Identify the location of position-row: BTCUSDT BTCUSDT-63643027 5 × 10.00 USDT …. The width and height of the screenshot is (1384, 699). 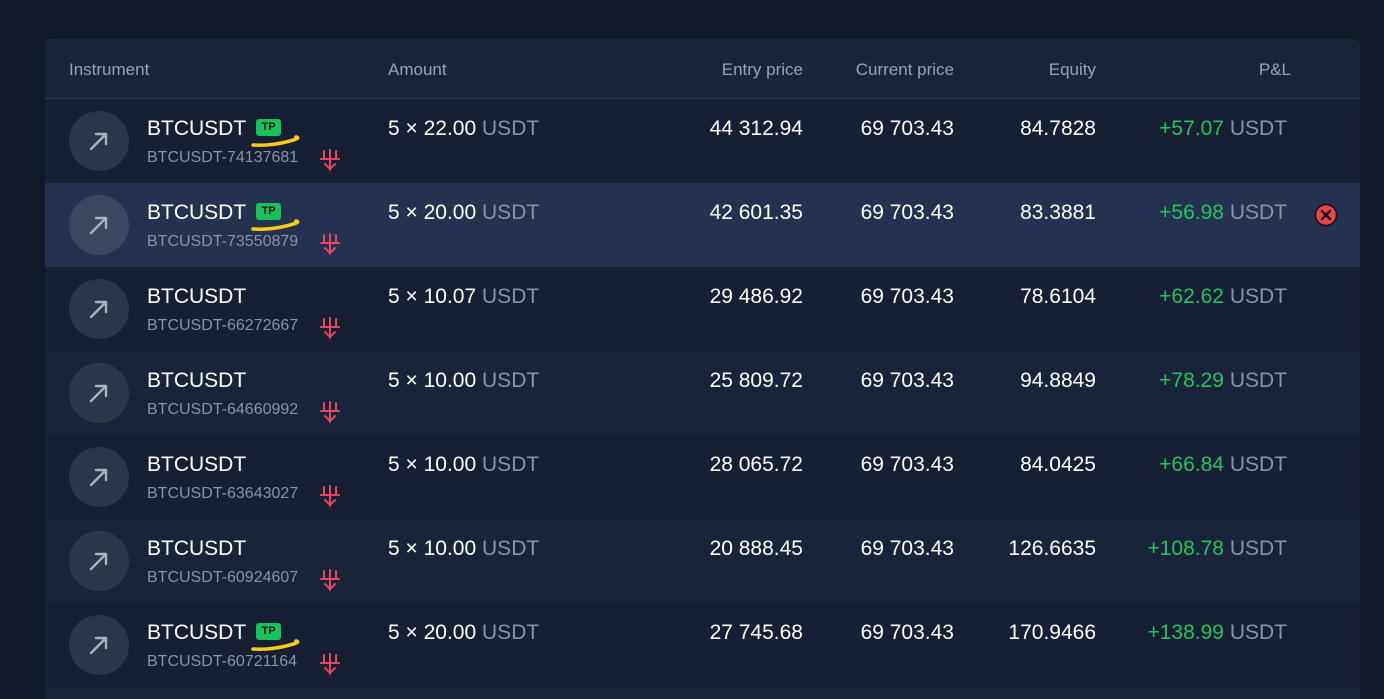
(702, 477).